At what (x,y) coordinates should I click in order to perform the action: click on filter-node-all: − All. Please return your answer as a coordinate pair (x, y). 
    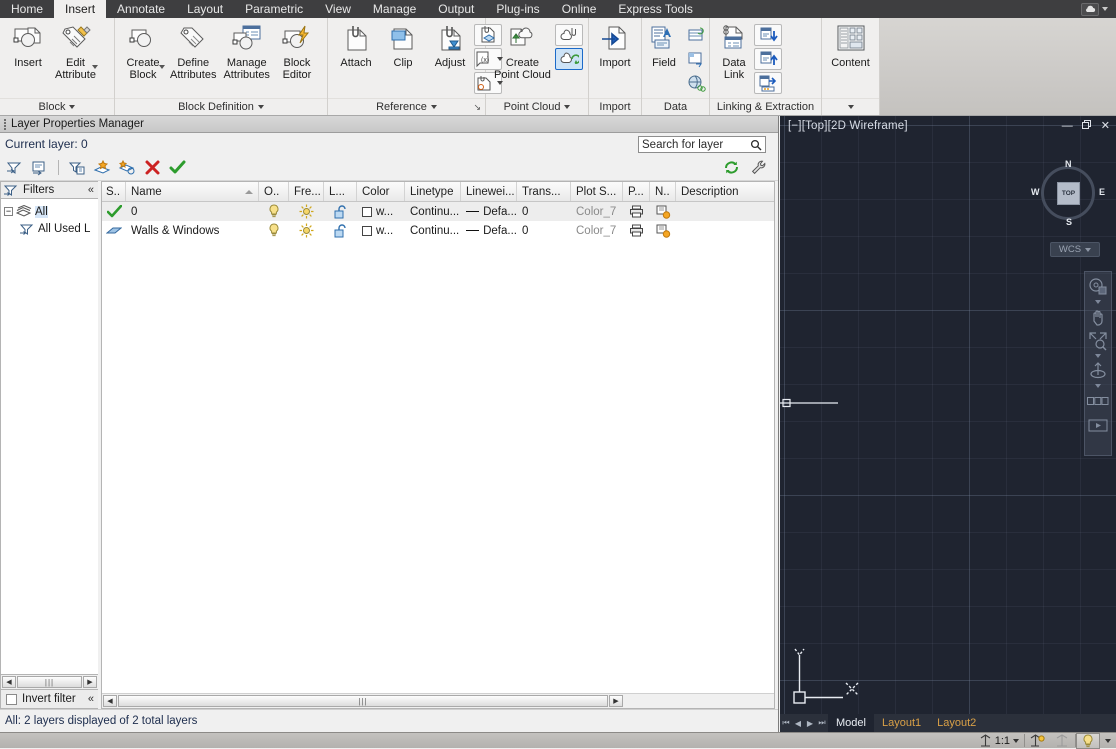
    Looking at the image, I should click on (50, 211).